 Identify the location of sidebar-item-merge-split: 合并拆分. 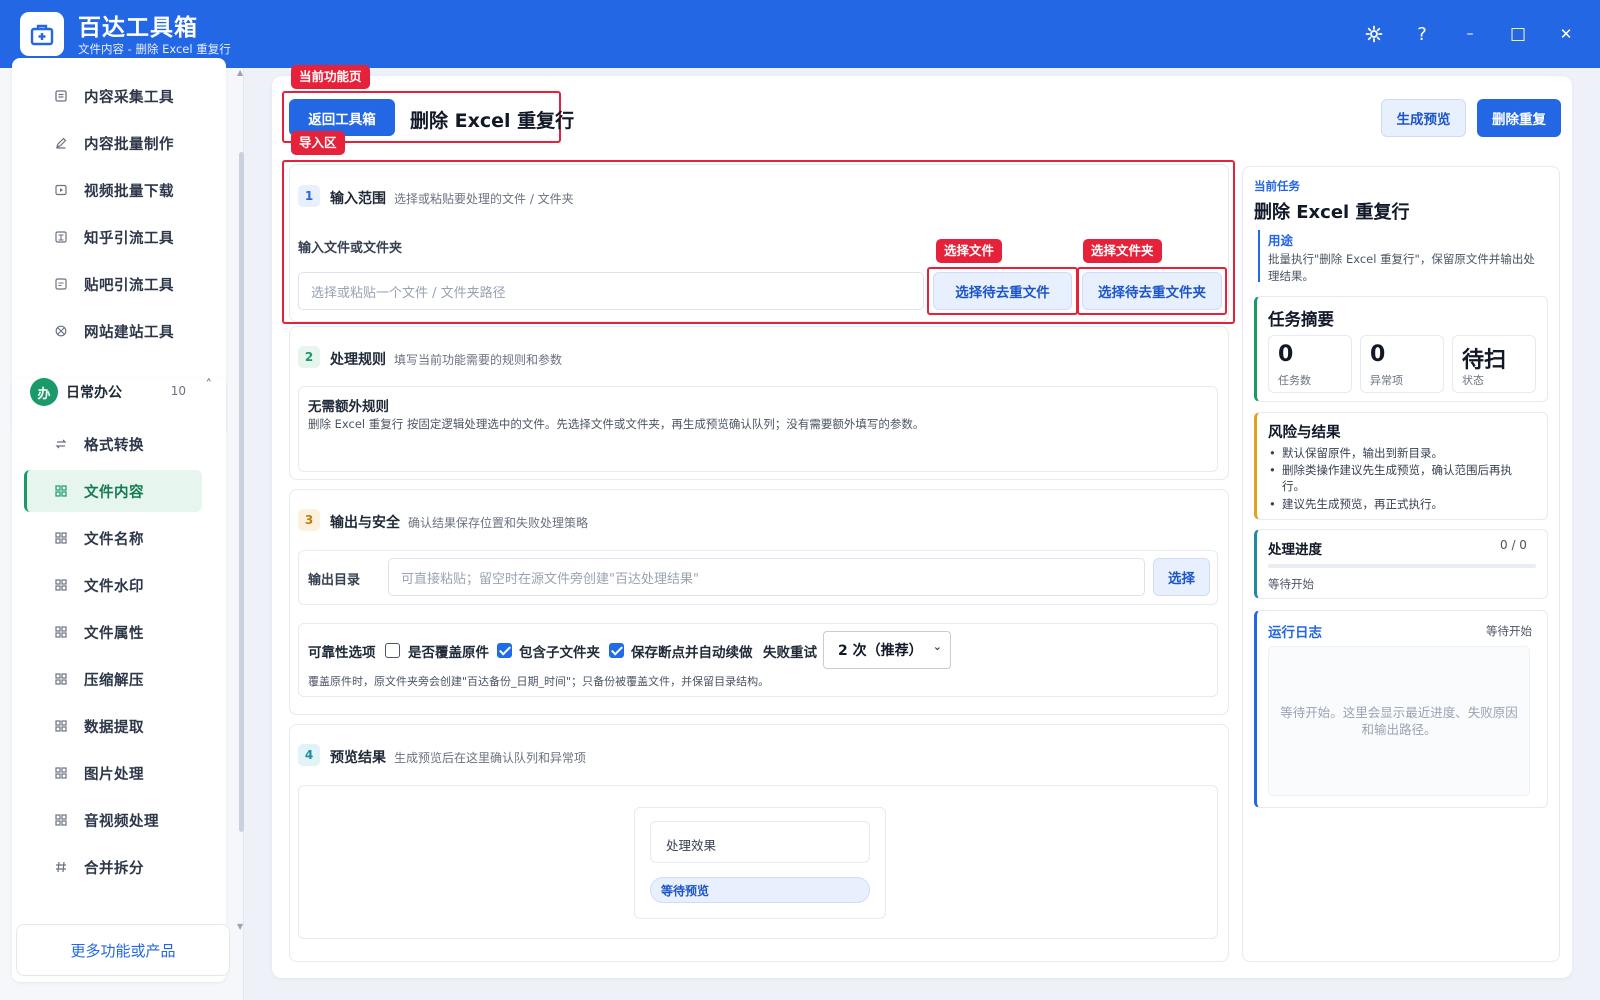
(113, 867).